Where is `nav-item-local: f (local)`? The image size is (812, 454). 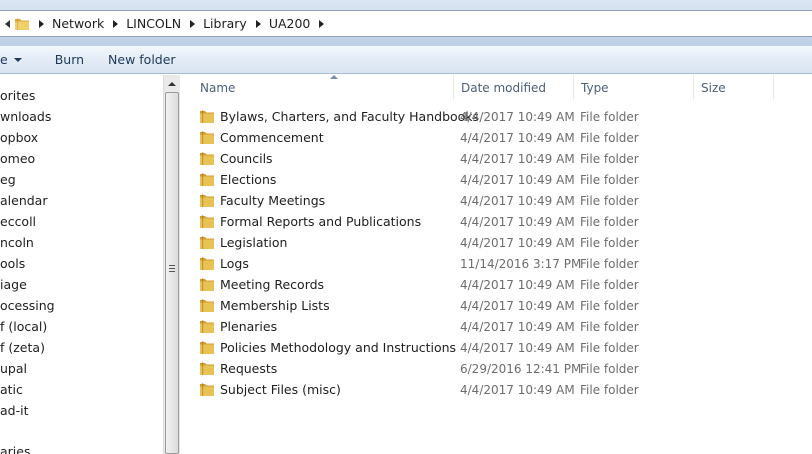 nav-item-local: f (local) is located at coordinates (23, 326).